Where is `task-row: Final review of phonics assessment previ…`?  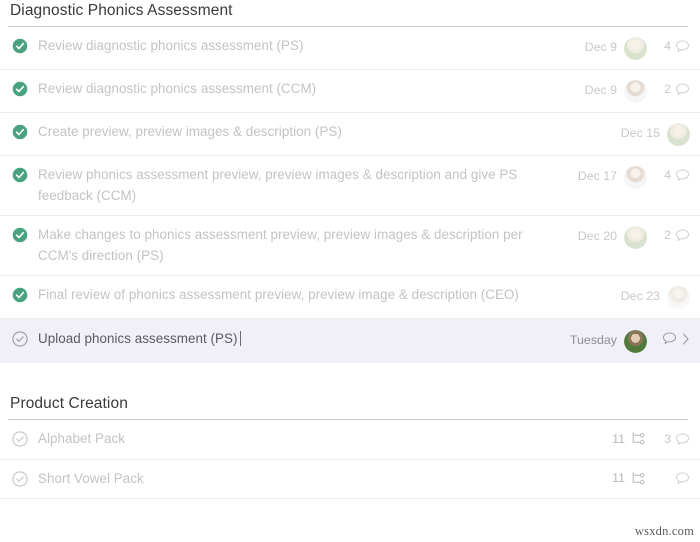
task-row: Final review of phonics assessment previ… is located at coordinates (350, 297).